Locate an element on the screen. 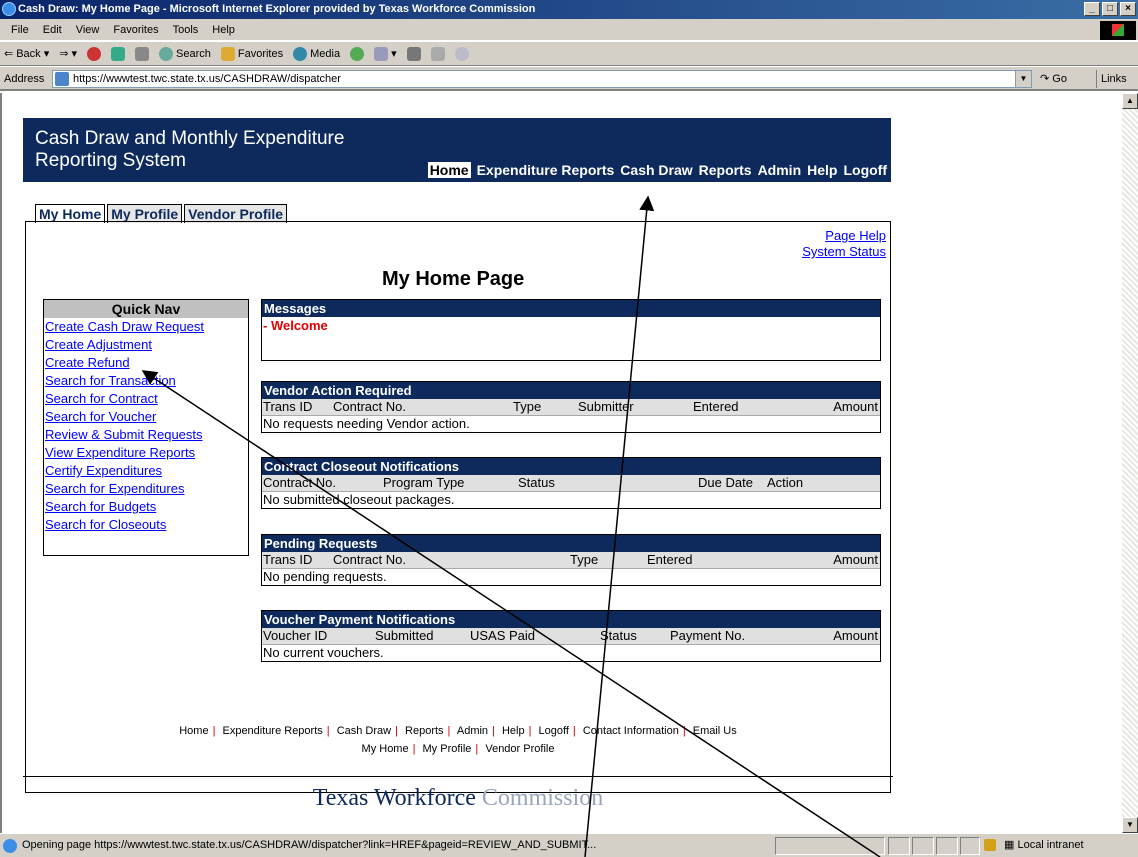 The image size is (1138, 857). menu-edit: Edit is located at coordinates (52, 29).